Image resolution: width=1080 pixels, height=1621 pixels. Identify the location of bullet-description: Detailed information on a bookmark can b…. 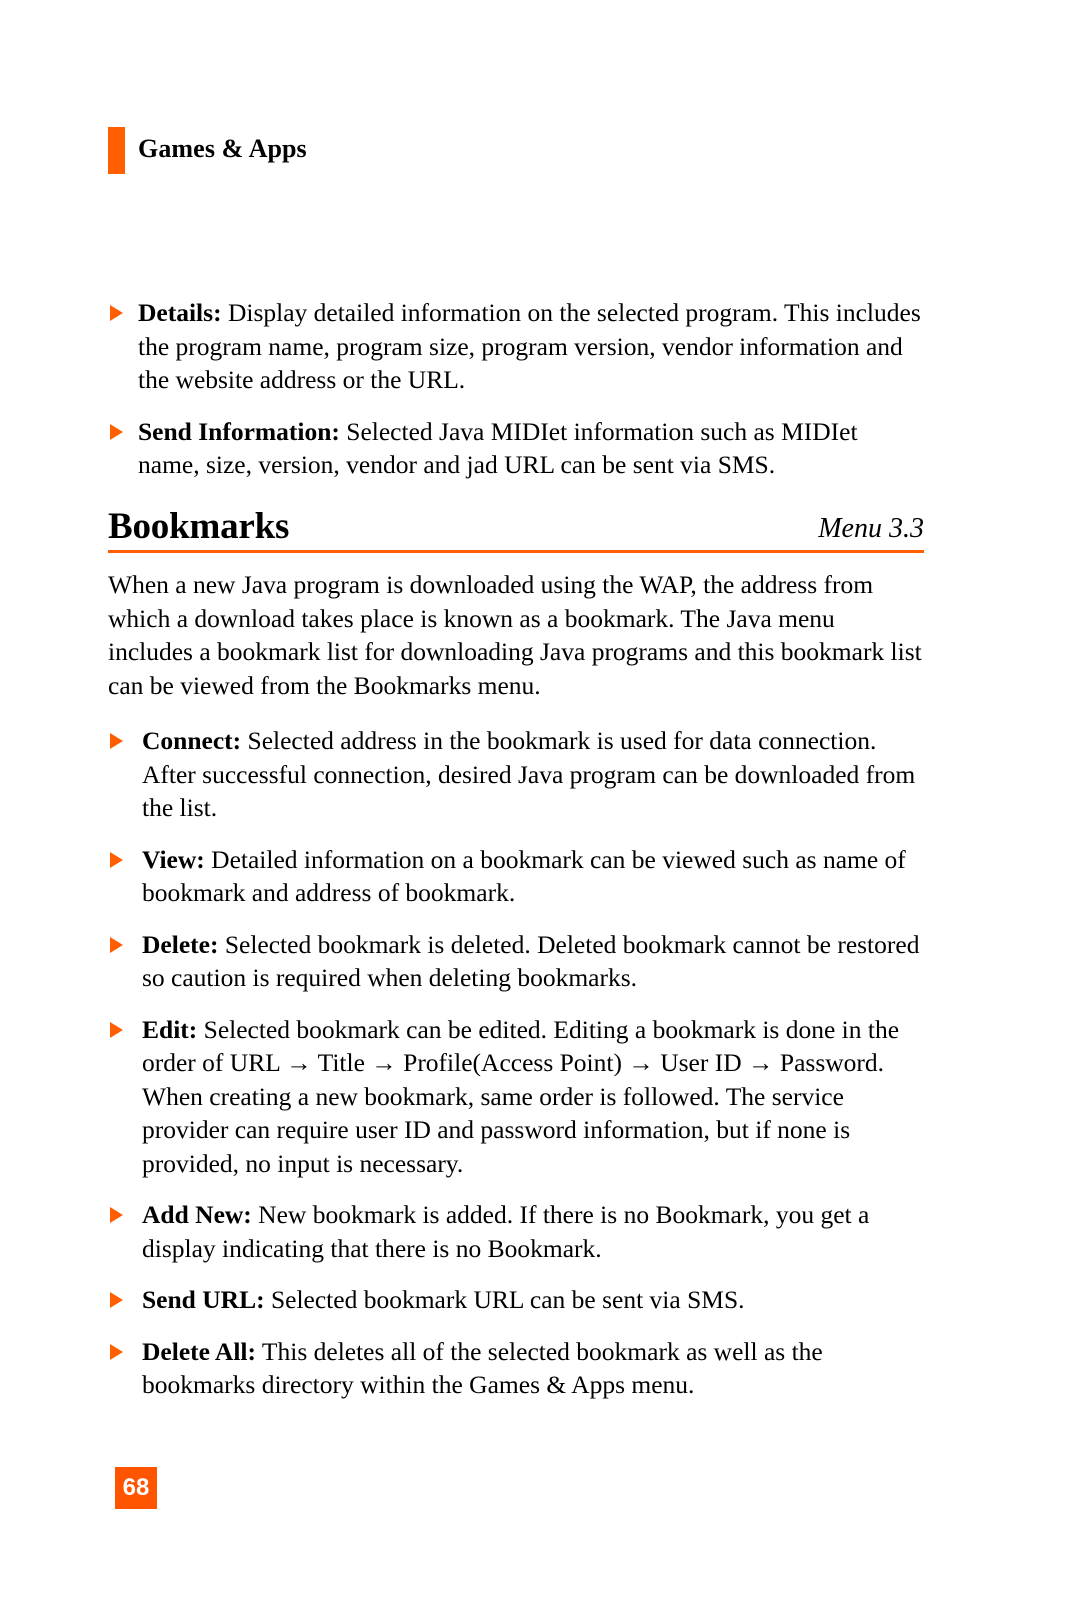
(524, 876).